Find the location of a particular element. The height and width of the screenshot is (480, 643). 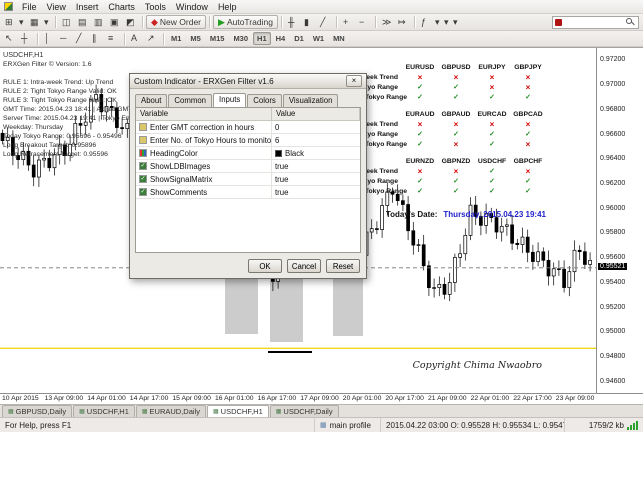

indicators-dropdown: ▾ is located at coordinates (438, 22).